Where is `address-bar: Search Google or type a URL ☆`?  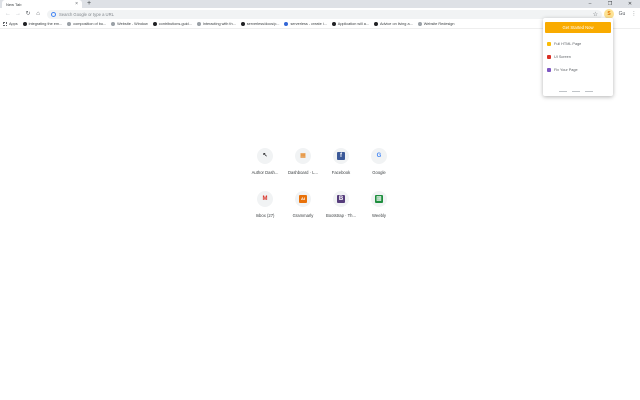
address-bar: Search Google or type a URL ☆ is located at coordinates (324, 14).